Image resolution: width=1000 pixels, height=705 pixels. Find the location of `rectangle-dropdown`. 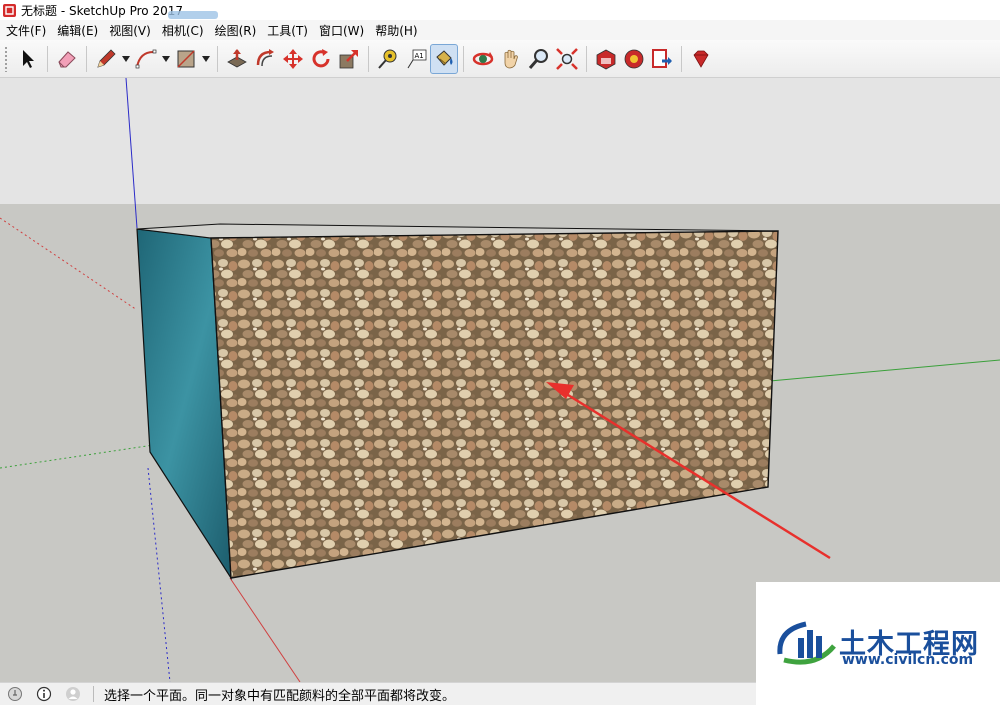

rectangle-dropdown is located at coordinates (206, 59).